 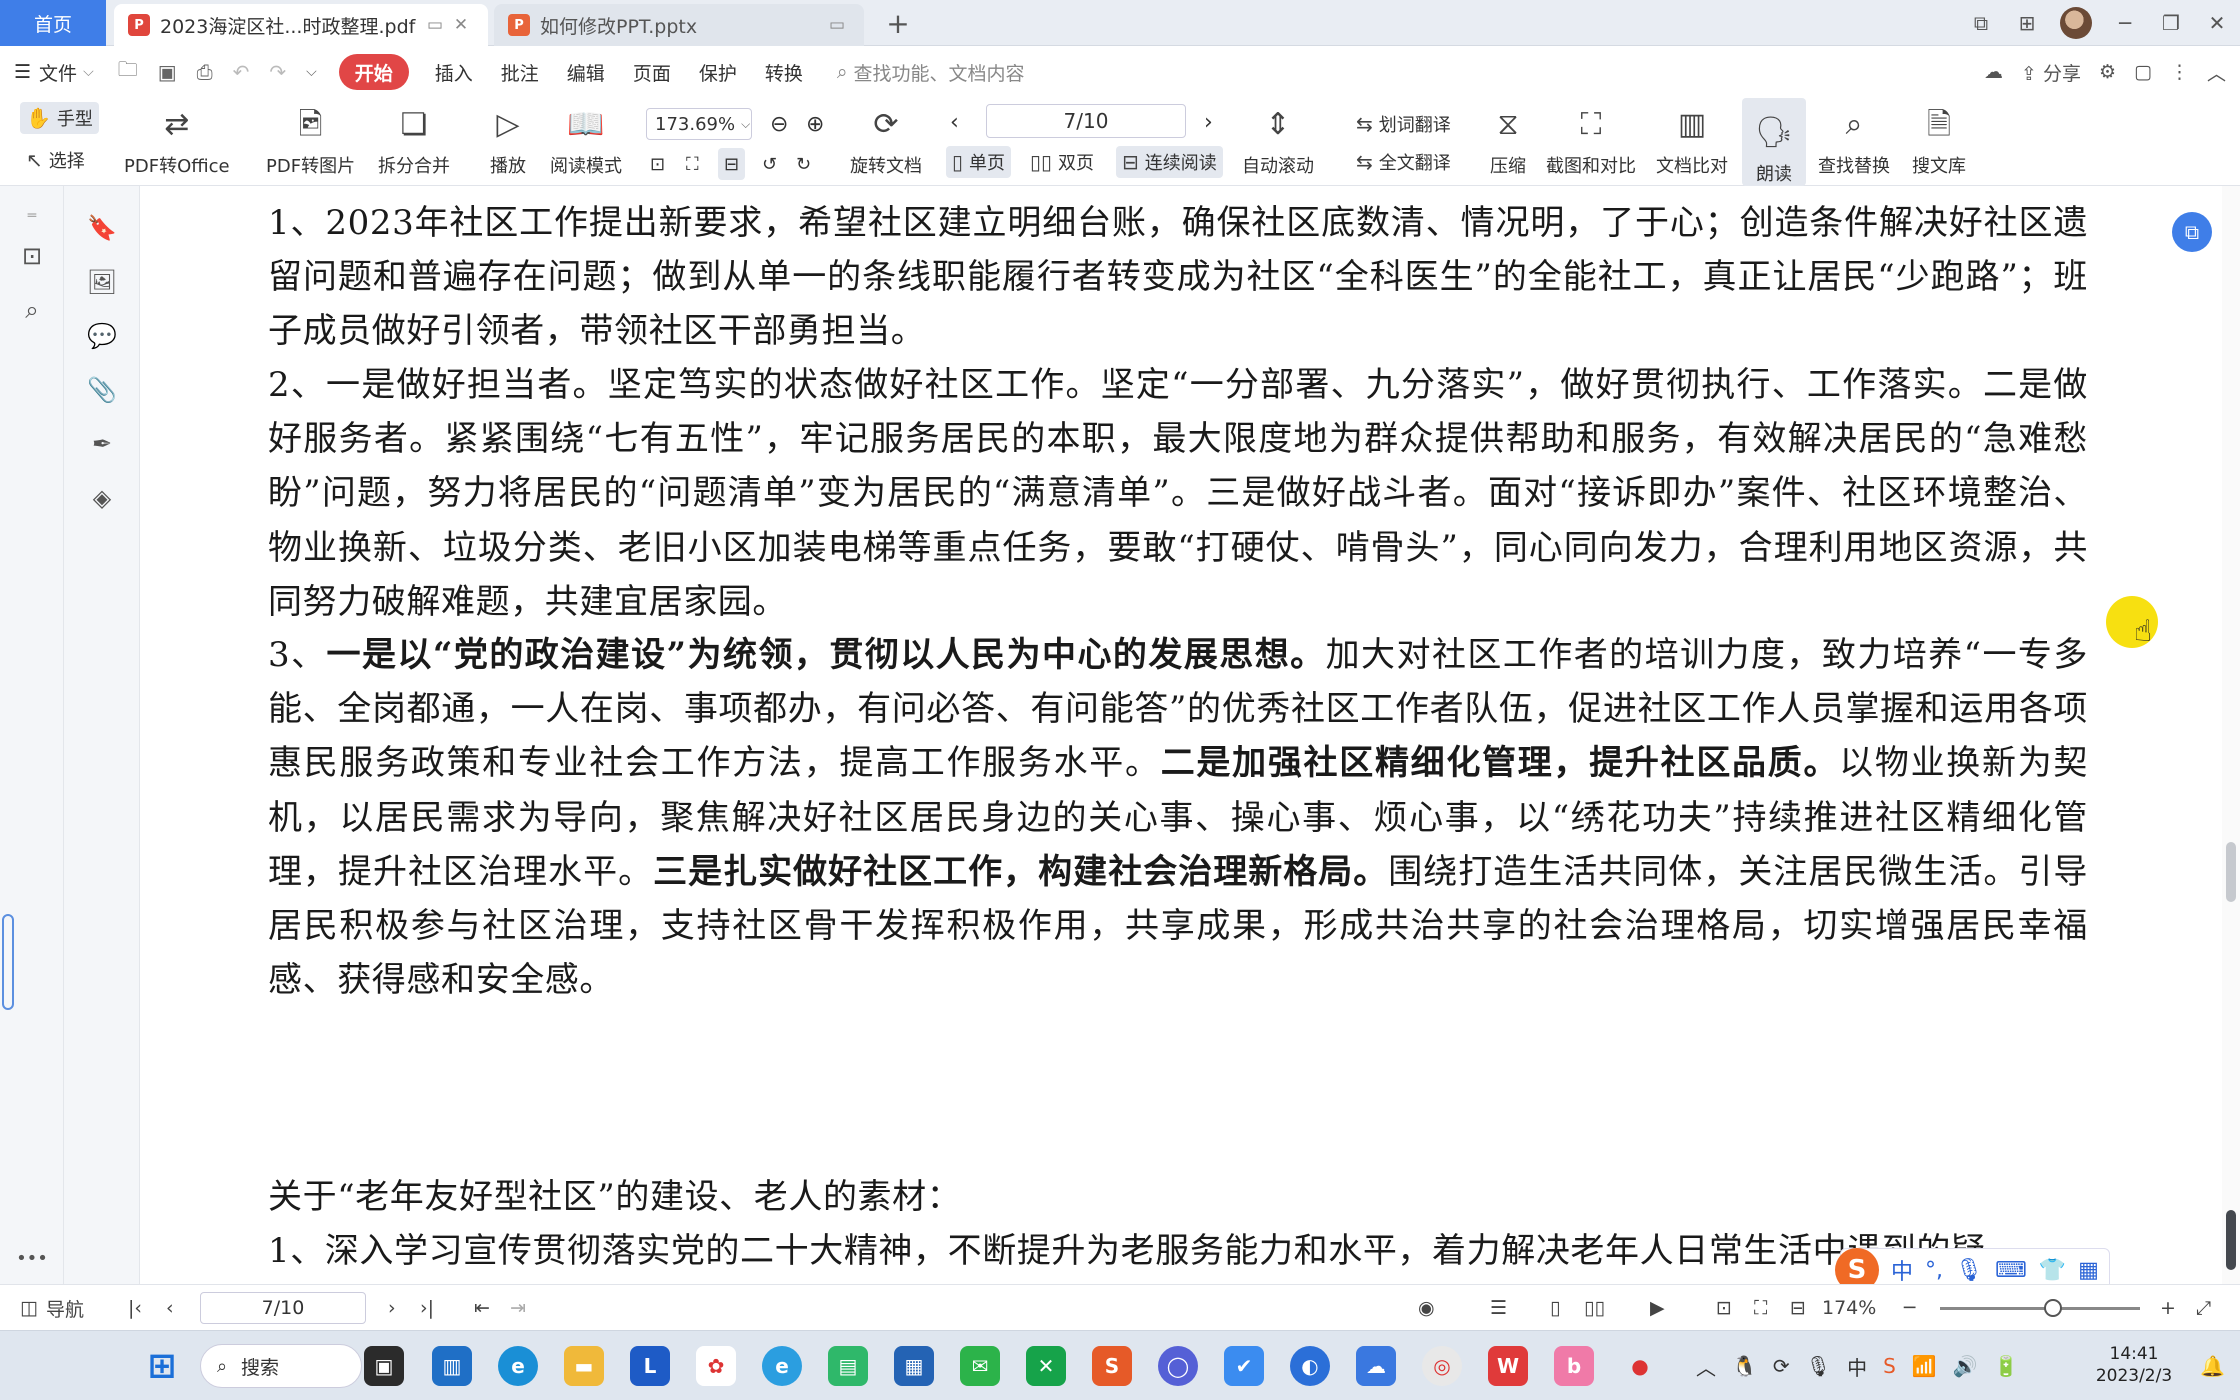 What do you see at coordinates (898, 23) in the screenshot?
I see `new-tab-button: +` at bounding box center [898, 23].